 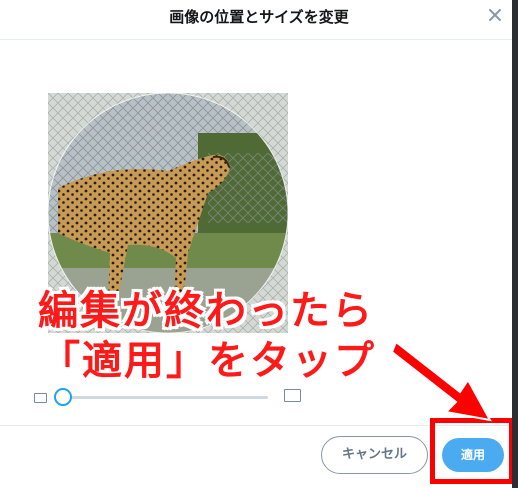 I want to click on zoom-slider-row, so click(x=169, y=396).